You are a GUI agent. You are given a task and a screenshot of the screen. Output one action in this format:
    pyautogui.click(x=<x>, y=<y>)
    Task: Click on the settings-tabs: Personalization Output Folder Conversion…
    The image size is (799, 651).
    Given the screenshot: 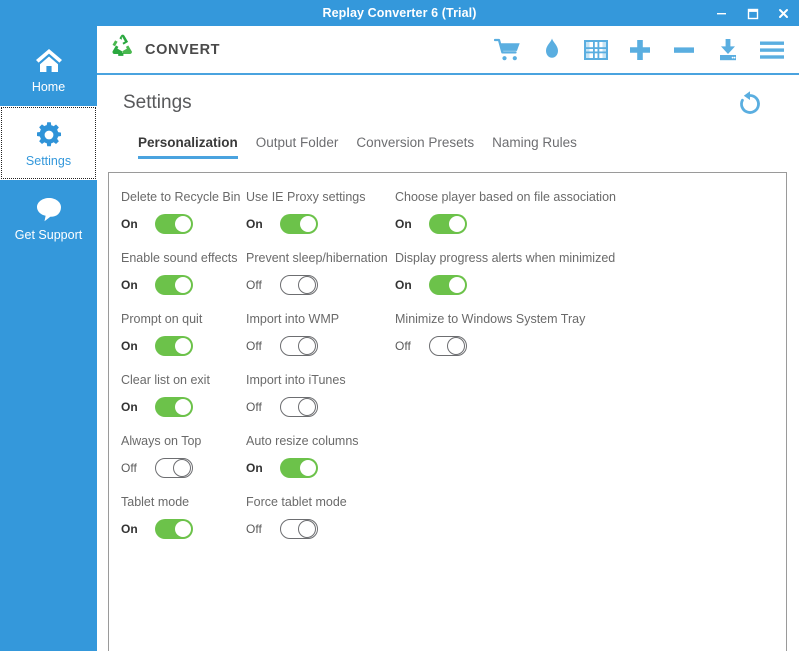 What is the action you would take?
    pyautogui.click(x=448, y=144)
    